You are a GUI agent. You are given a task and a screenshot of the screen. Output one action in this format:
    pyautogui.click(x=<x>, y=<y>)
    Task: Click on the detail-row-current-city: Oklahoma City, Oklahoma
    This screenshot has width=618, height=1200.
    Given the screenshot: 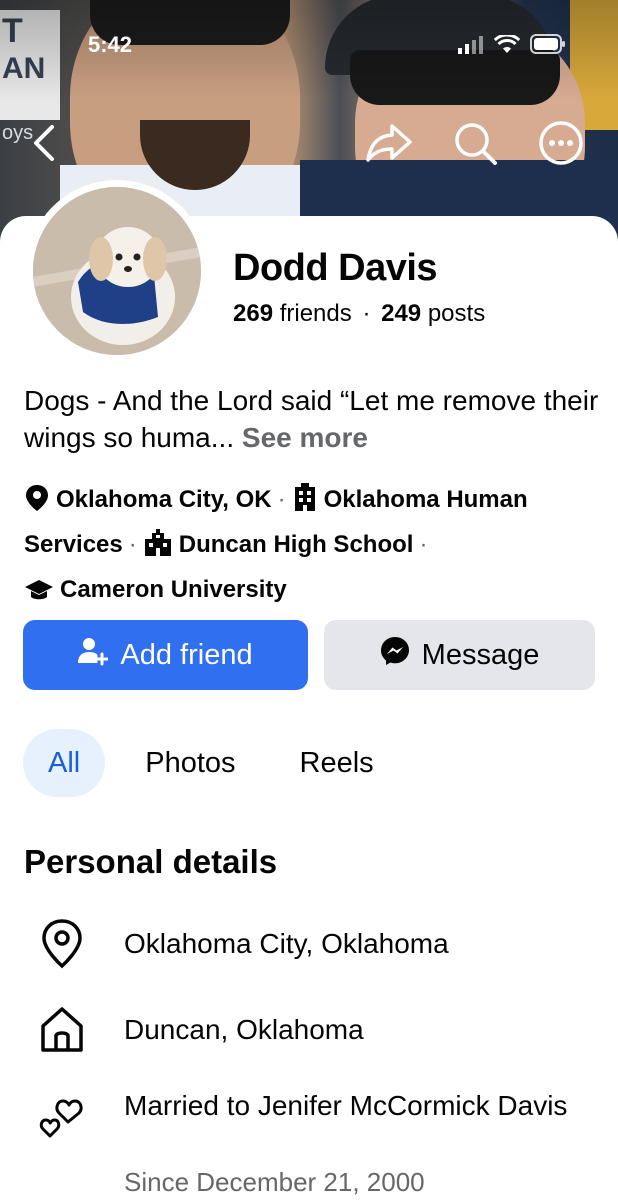 What is the action you would take?
    pyautogui.click(x=314, y=943)
    